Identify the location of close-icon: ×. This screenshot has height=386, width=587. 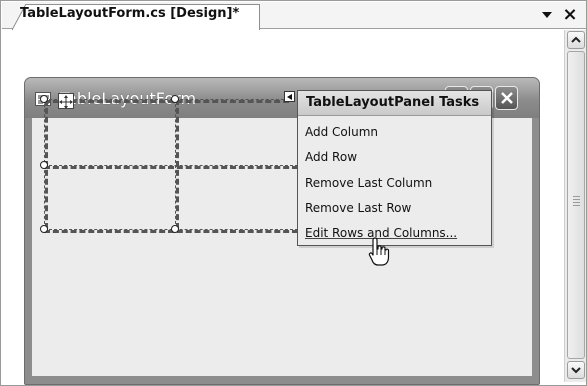
(570, 15).